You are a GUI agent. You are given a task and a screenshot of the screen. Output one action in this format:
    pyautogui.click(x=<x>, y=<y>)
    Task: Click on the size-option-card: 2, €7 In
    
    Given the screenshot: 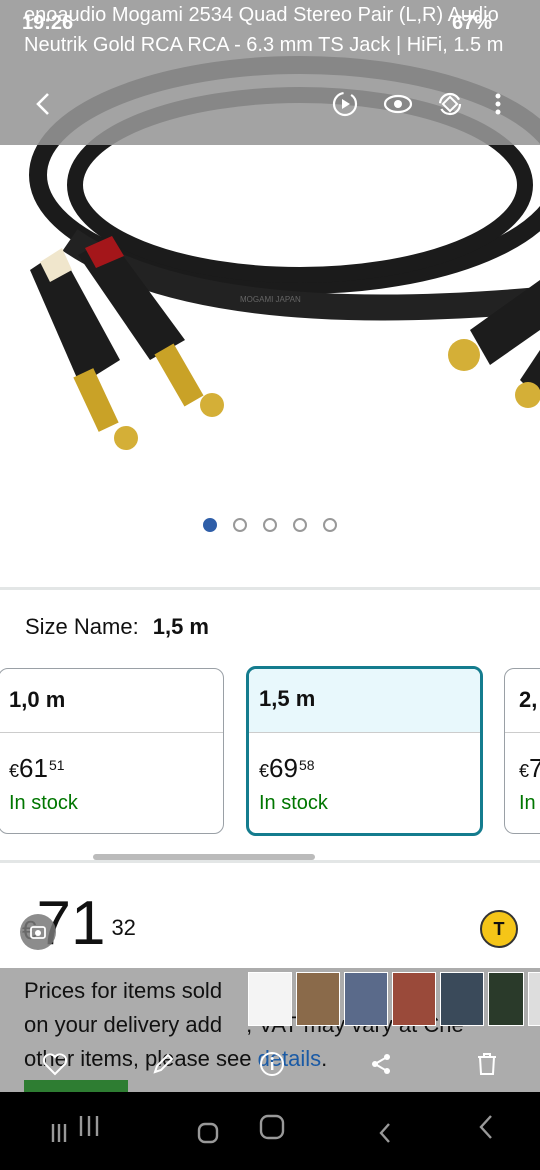 What is the action you would take?
    pyautogui.click(x=522, y=751)
    